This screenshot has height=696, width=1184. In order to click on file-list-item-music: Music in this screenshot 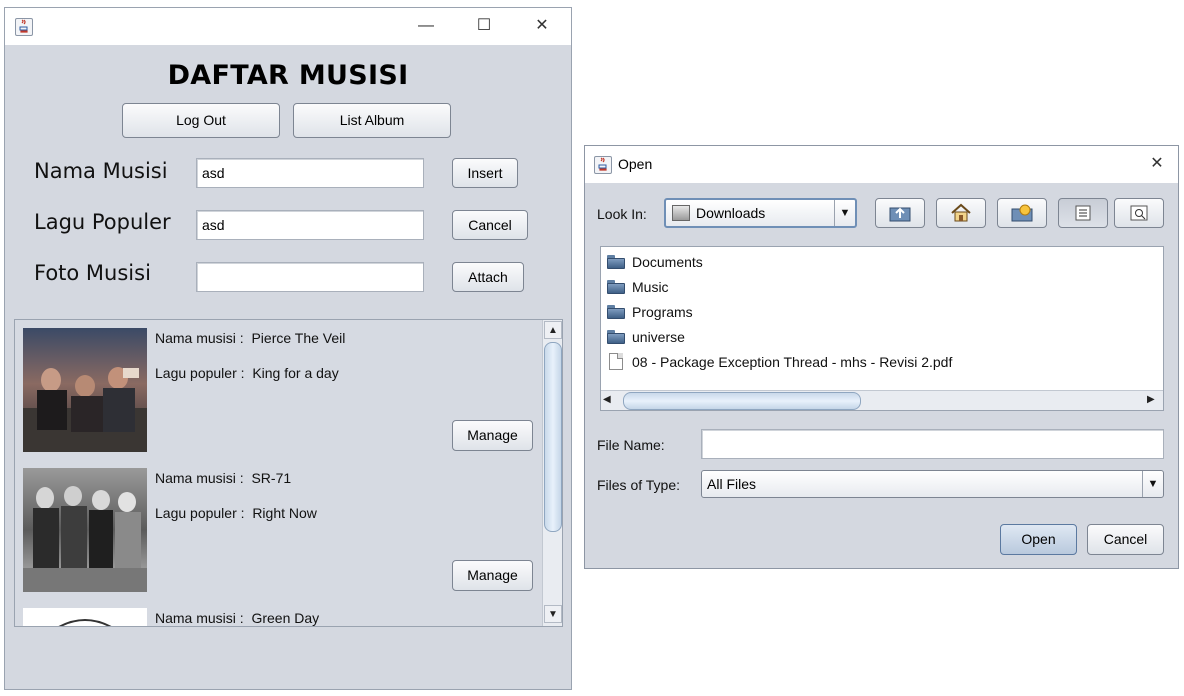, I will do `click(882, 286)`.